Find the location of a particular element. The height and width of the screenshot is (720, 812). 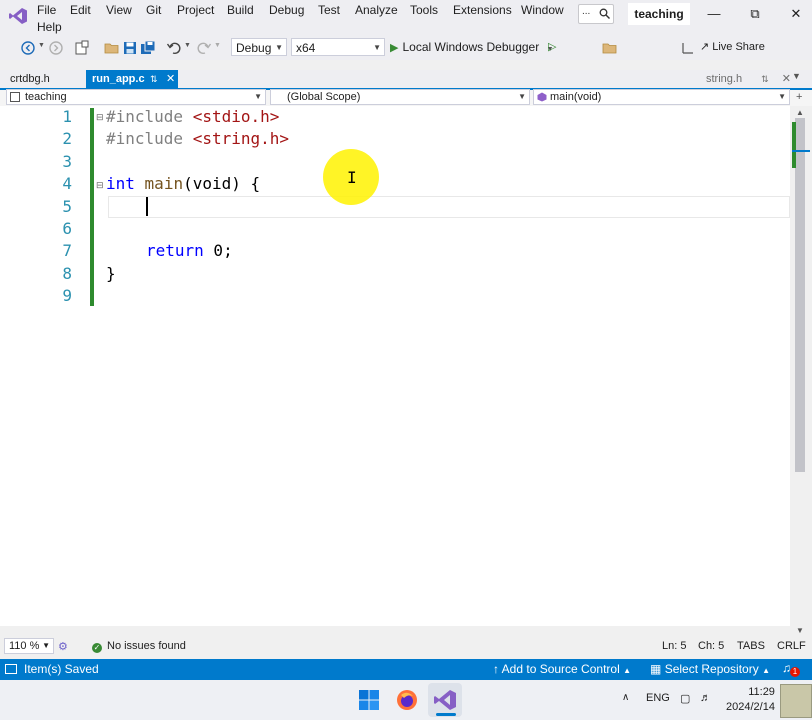

chevron-up-icon: ▲ is located at coordinates (627, 670).